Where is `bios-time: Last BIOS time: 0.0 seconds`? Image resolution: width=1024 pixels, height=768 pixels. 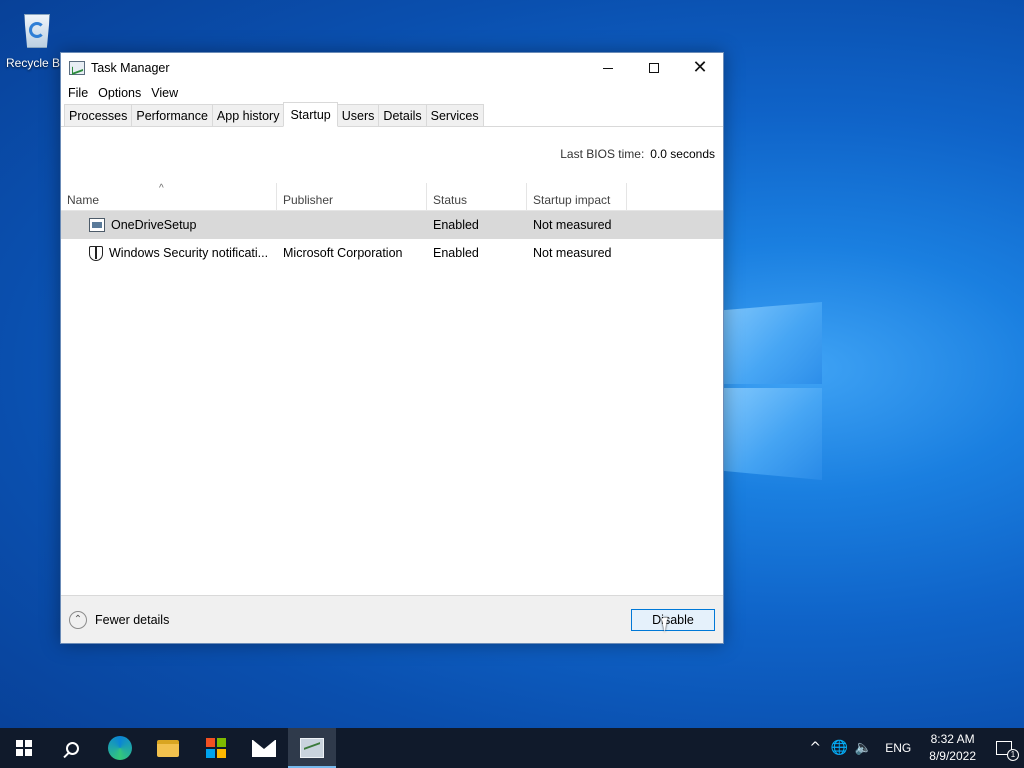
bios-time: Last BIOS time: 0.0 seconds is located at coordinates (637, 154).